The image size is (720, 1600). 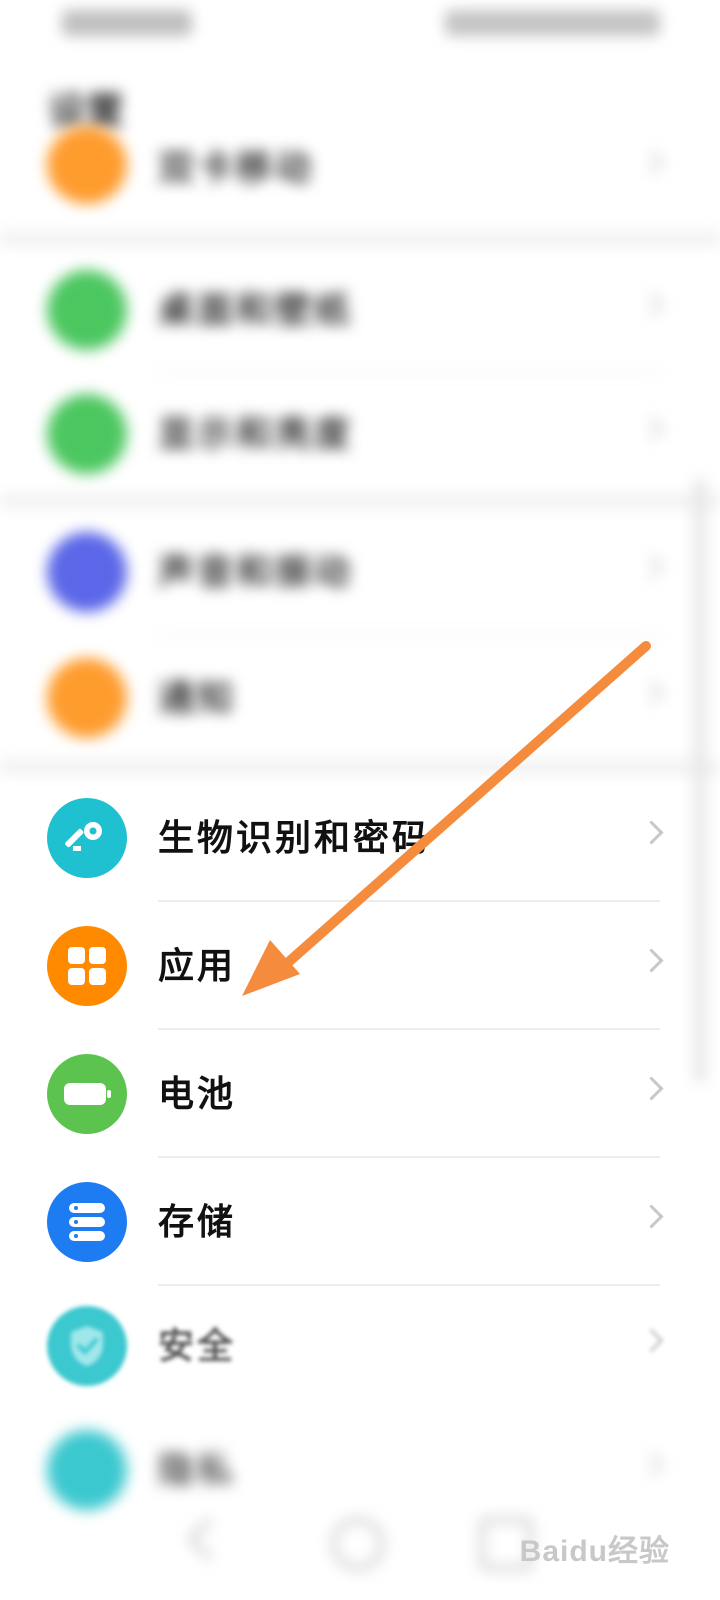 I want to click on back-button, so click(x=208, y=1540).